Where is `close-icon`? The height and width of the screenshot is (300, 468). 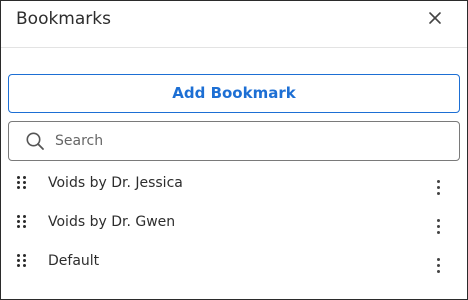
close-icon is located at coordinates (435, 18).